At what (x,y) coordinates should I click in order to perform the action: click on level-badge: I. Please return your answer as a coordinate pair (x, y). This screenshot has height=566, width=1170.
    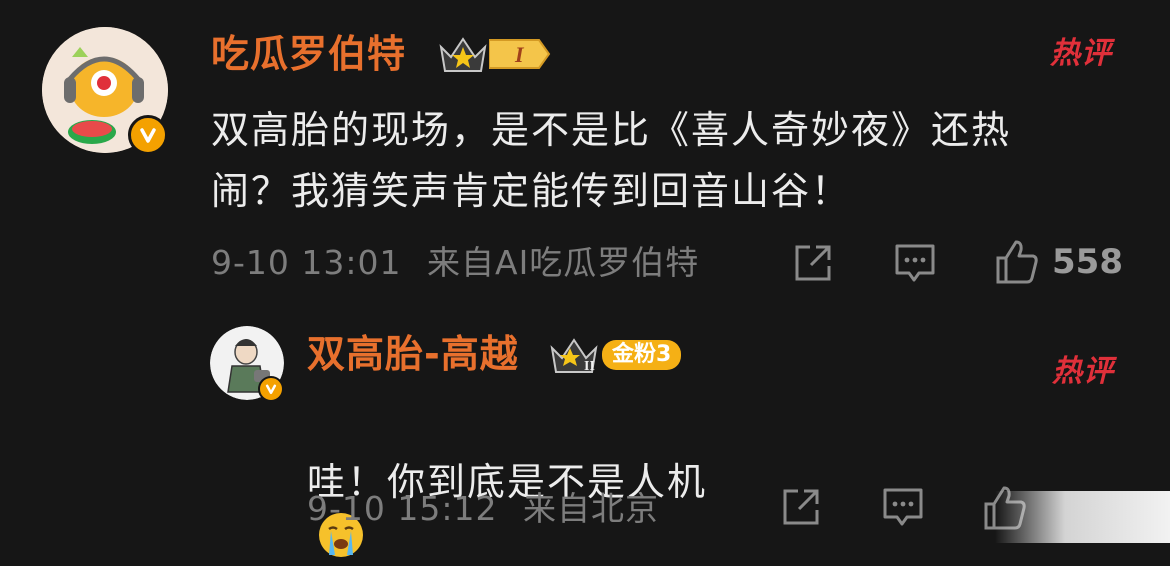
    Looking at the image, I should click on (494, 54).